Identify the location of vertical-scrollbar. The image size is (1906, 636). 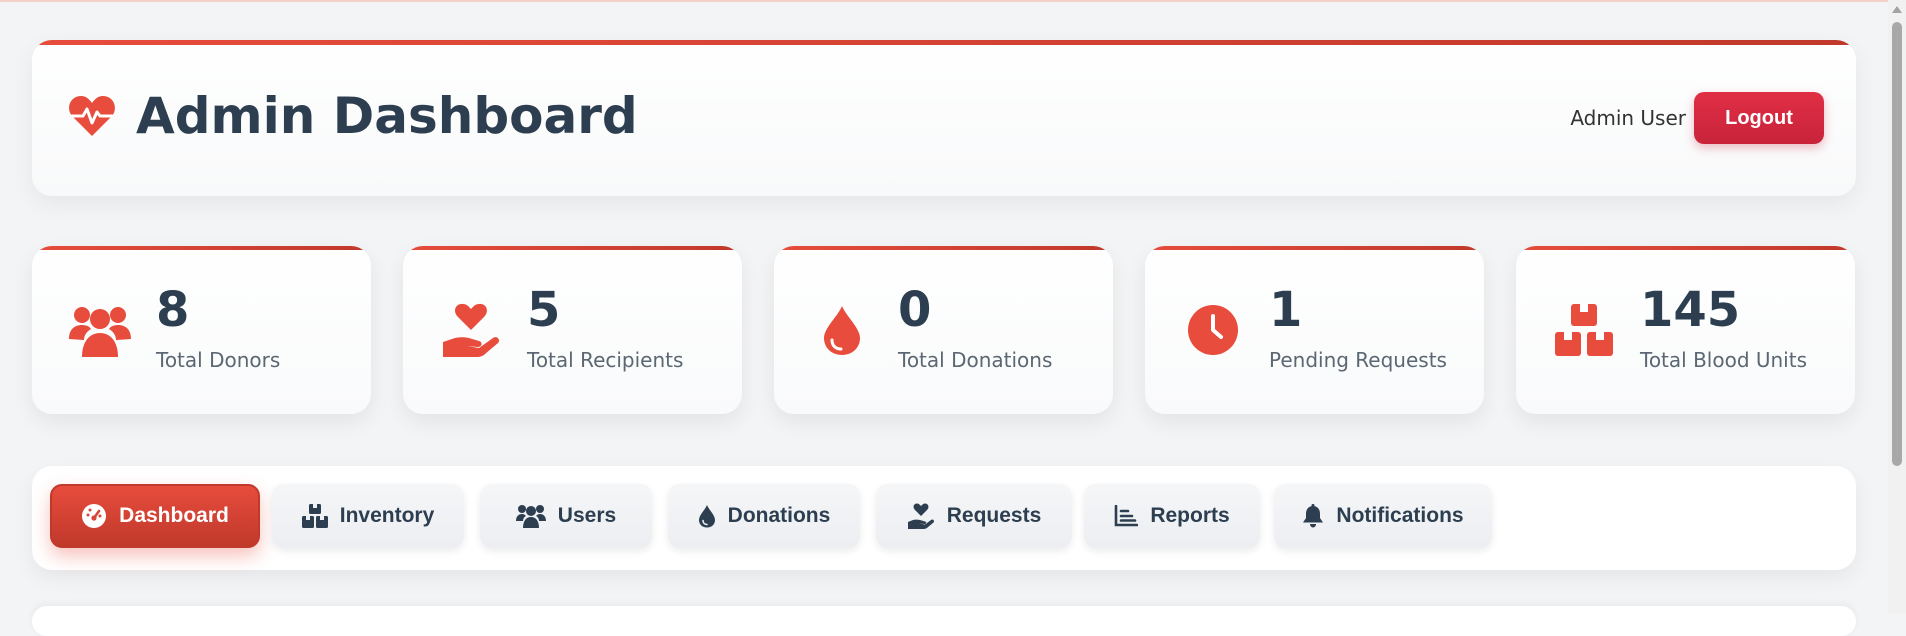
(1897, 307).